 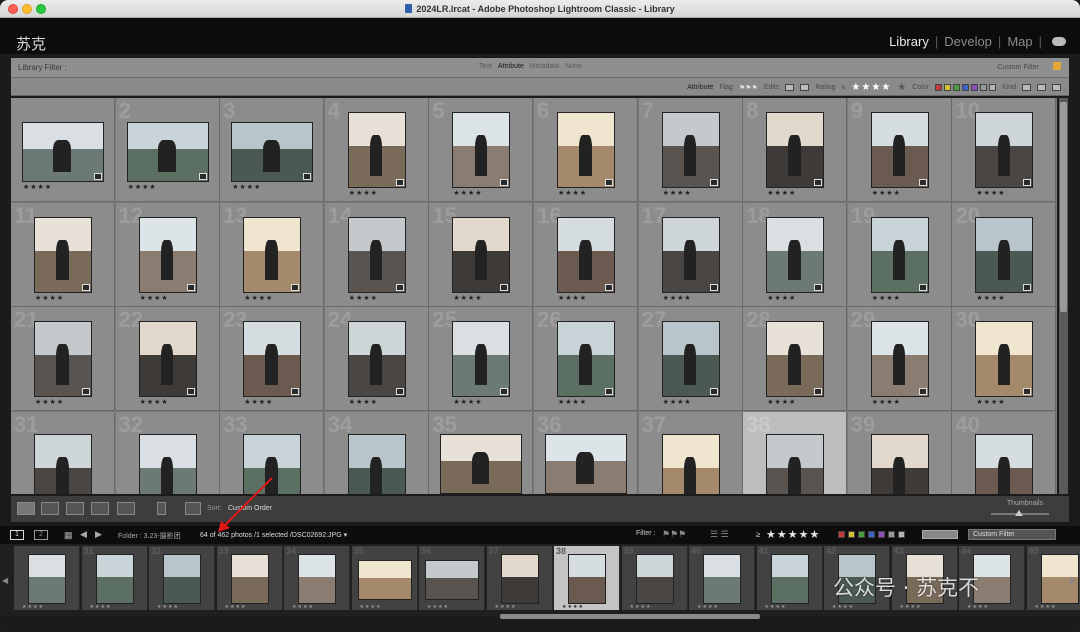 What do you see at coordinates (182, 578) in the screenshot?
I see `filmstrip-cell: 32 ★★★★` at bounding box center [182, 578].